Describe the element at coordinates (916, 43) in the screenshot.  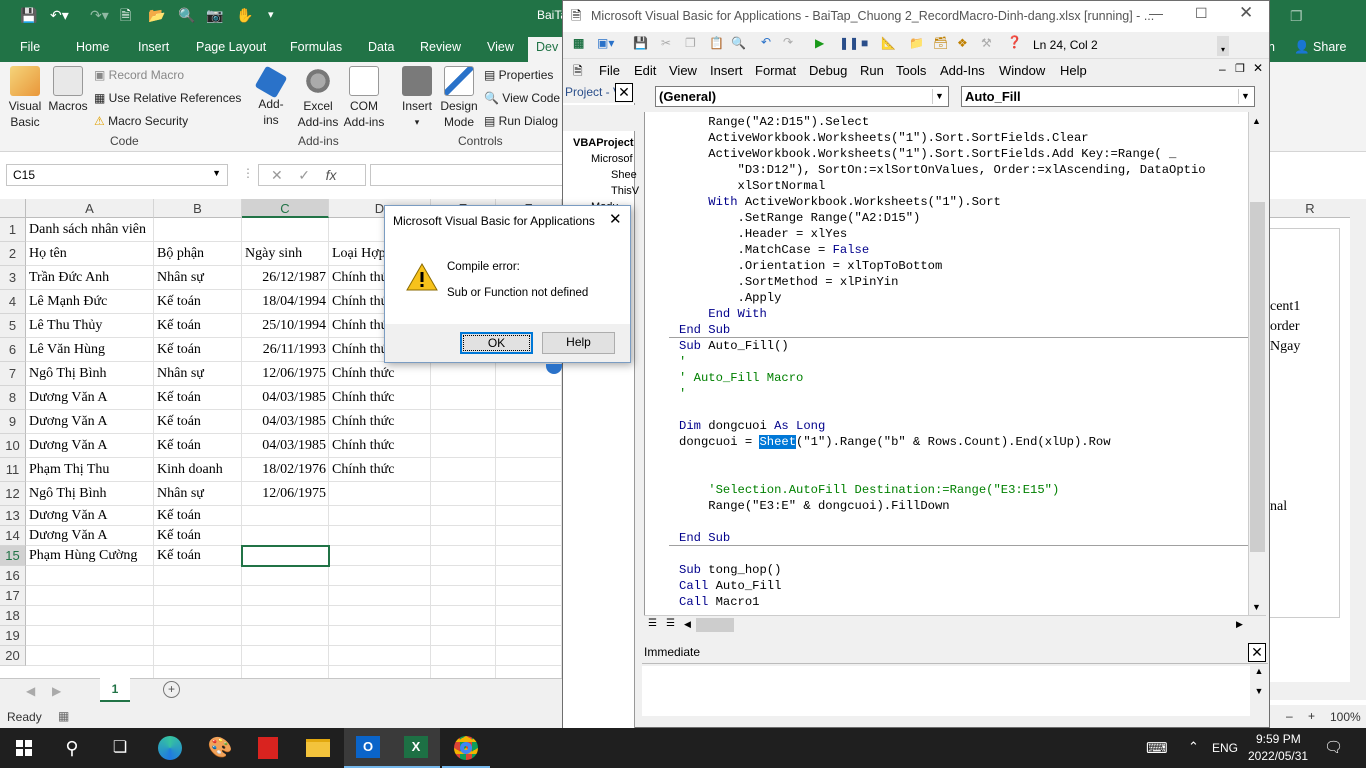
I see `project-explorer-icon: 📁` at that location.